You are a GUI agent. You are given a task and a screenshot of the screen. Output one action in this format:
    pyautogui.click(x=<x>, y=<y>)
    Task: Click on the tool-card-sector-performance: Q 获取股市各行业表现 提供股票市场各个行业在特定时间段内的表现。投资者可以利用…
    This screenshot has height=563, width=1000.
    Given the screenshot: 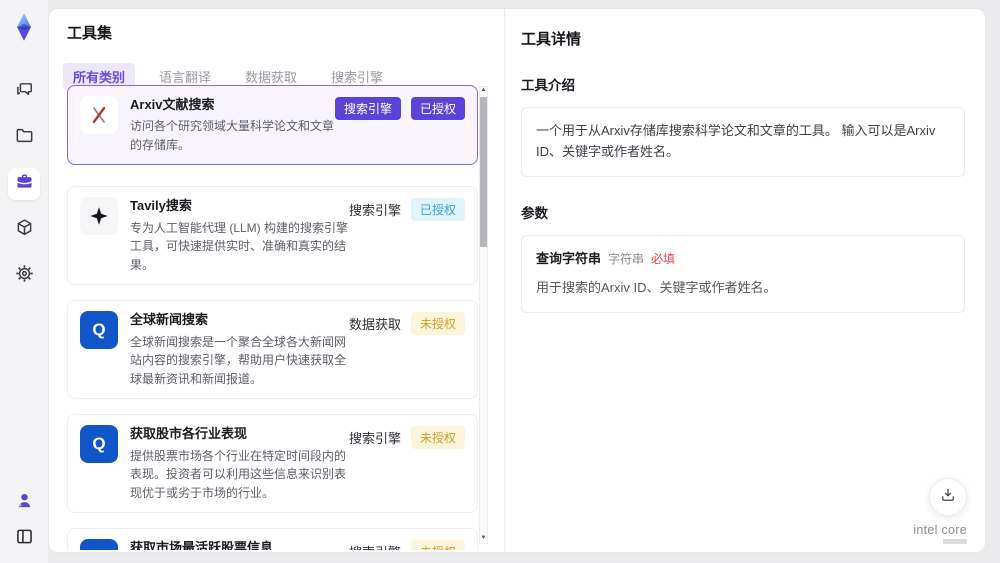 What is the action you would take?
    pyautogui.click(x=272, y=464)
    